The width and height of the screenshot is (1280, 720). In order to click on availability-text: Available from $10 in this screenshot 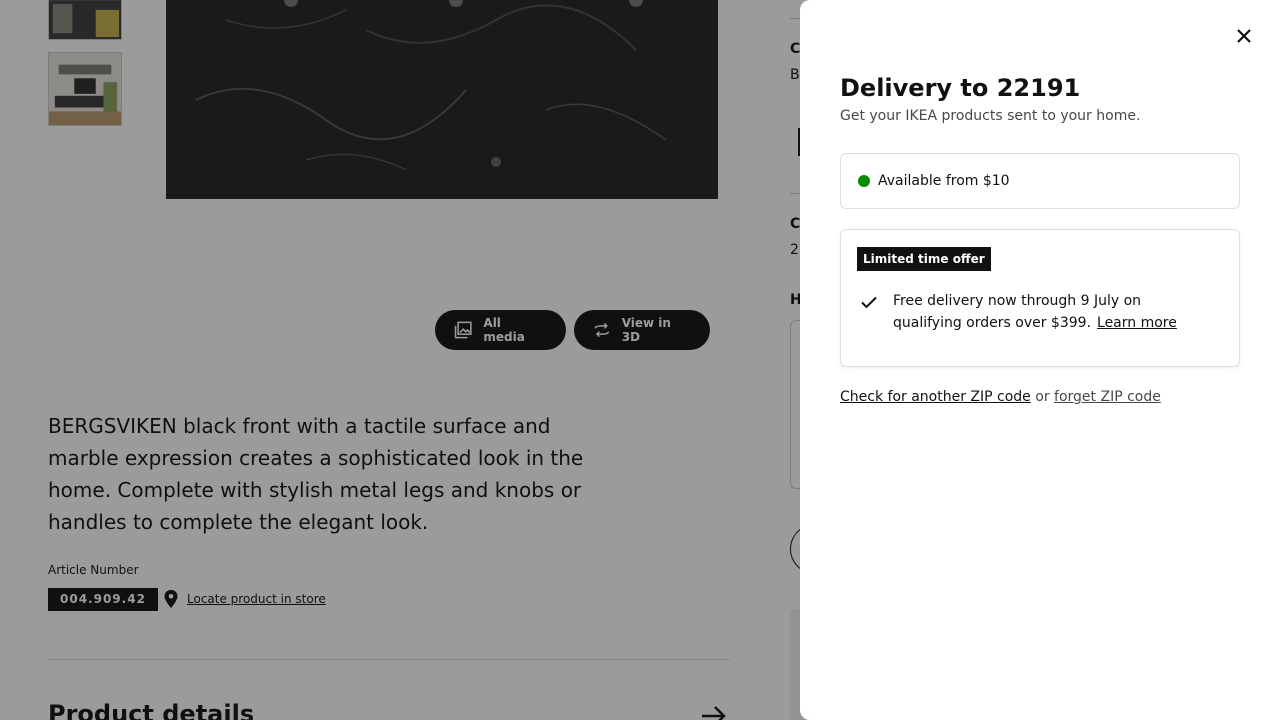, I will do `click(944, 181)`.